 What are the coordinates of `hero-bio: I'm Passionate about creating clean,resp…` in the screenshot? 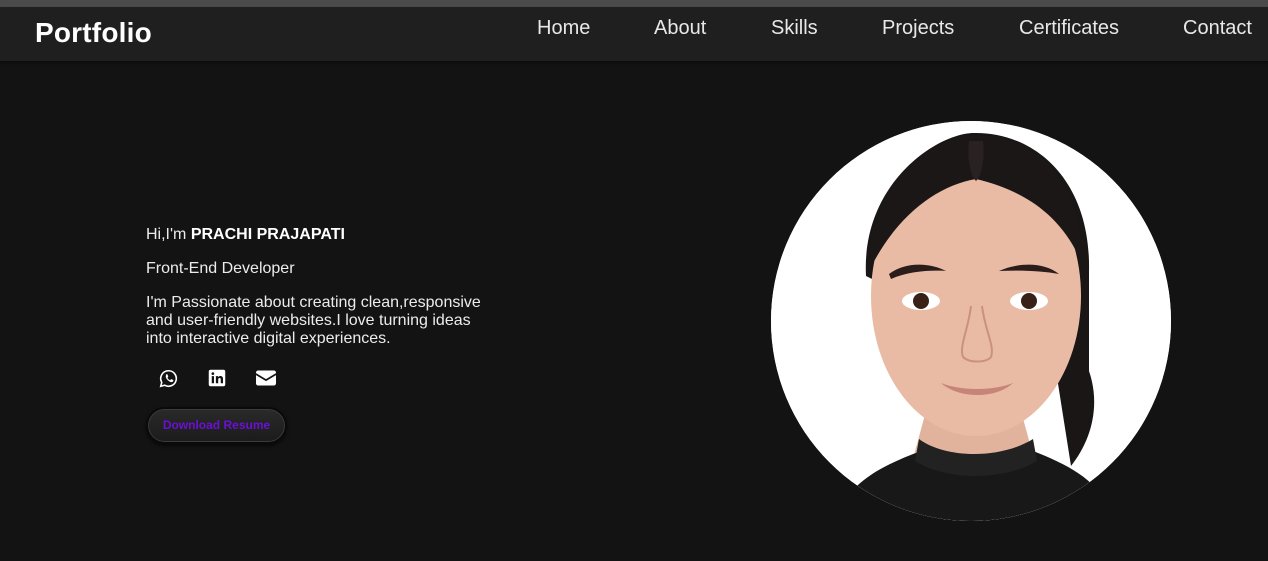 It's located at (313, 320).